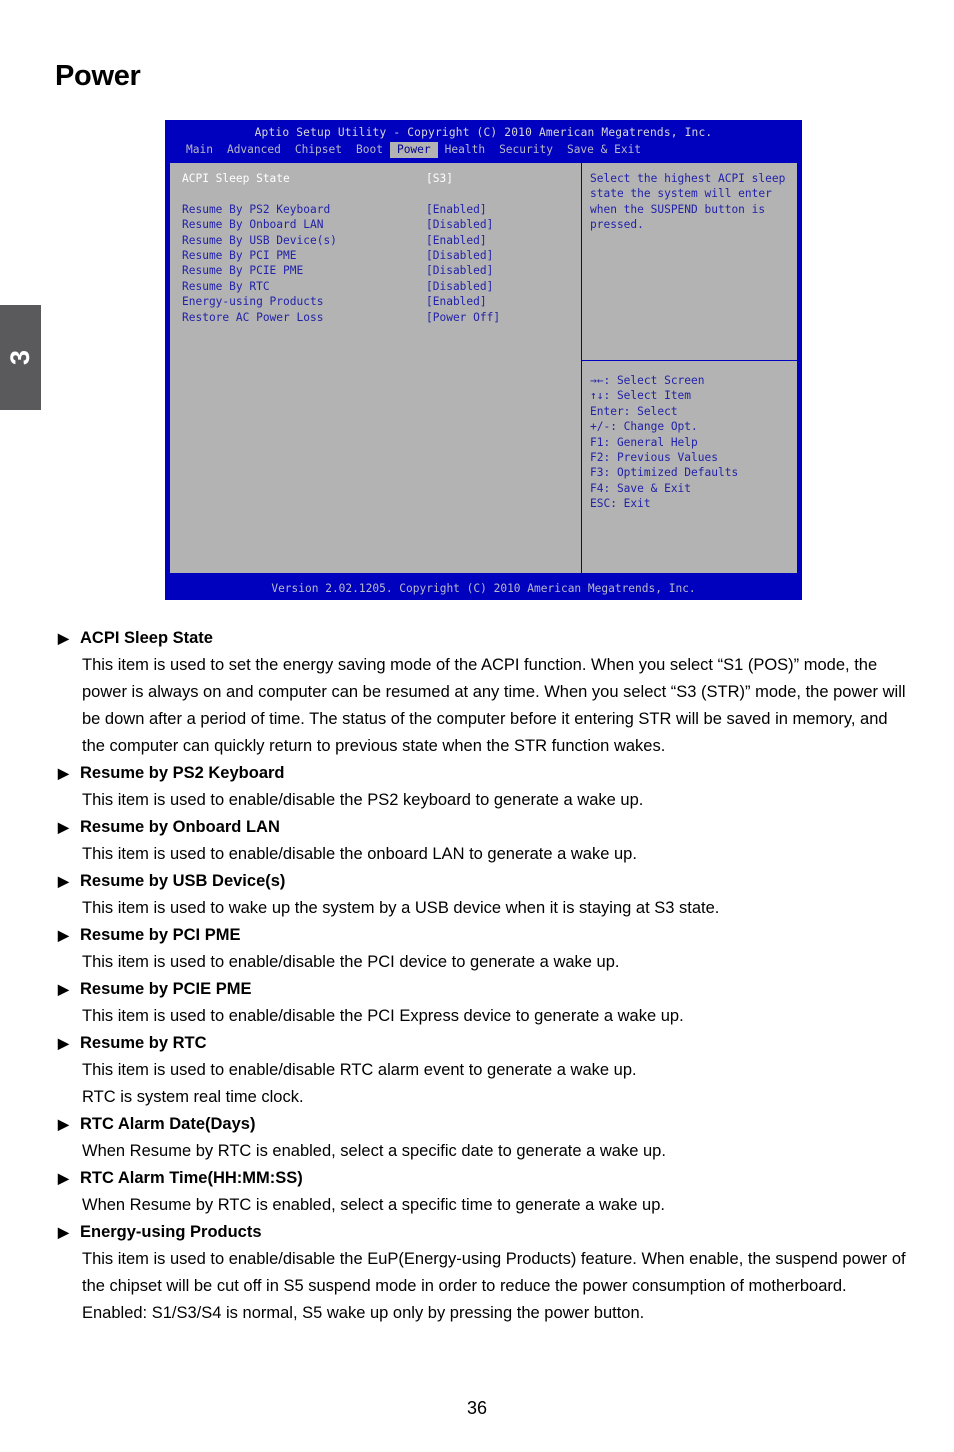  Describe the element at coordinates (381, 301) in the screenshot. I see `bios-option-row: Energy-using Products [Enabled]` at that location.